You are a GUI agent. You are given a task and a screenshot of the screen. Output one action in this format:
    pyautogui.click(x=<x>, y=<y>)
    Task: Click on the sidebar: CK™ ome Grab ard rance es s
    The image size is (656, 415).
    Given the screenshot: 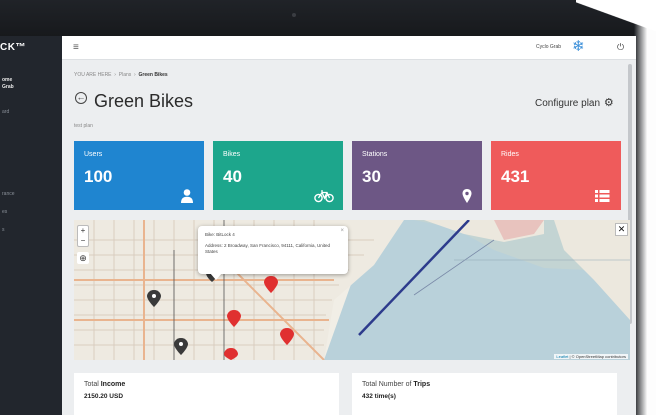 What is the action you would take?
    pyautogui.click(x=31, y=225)
    